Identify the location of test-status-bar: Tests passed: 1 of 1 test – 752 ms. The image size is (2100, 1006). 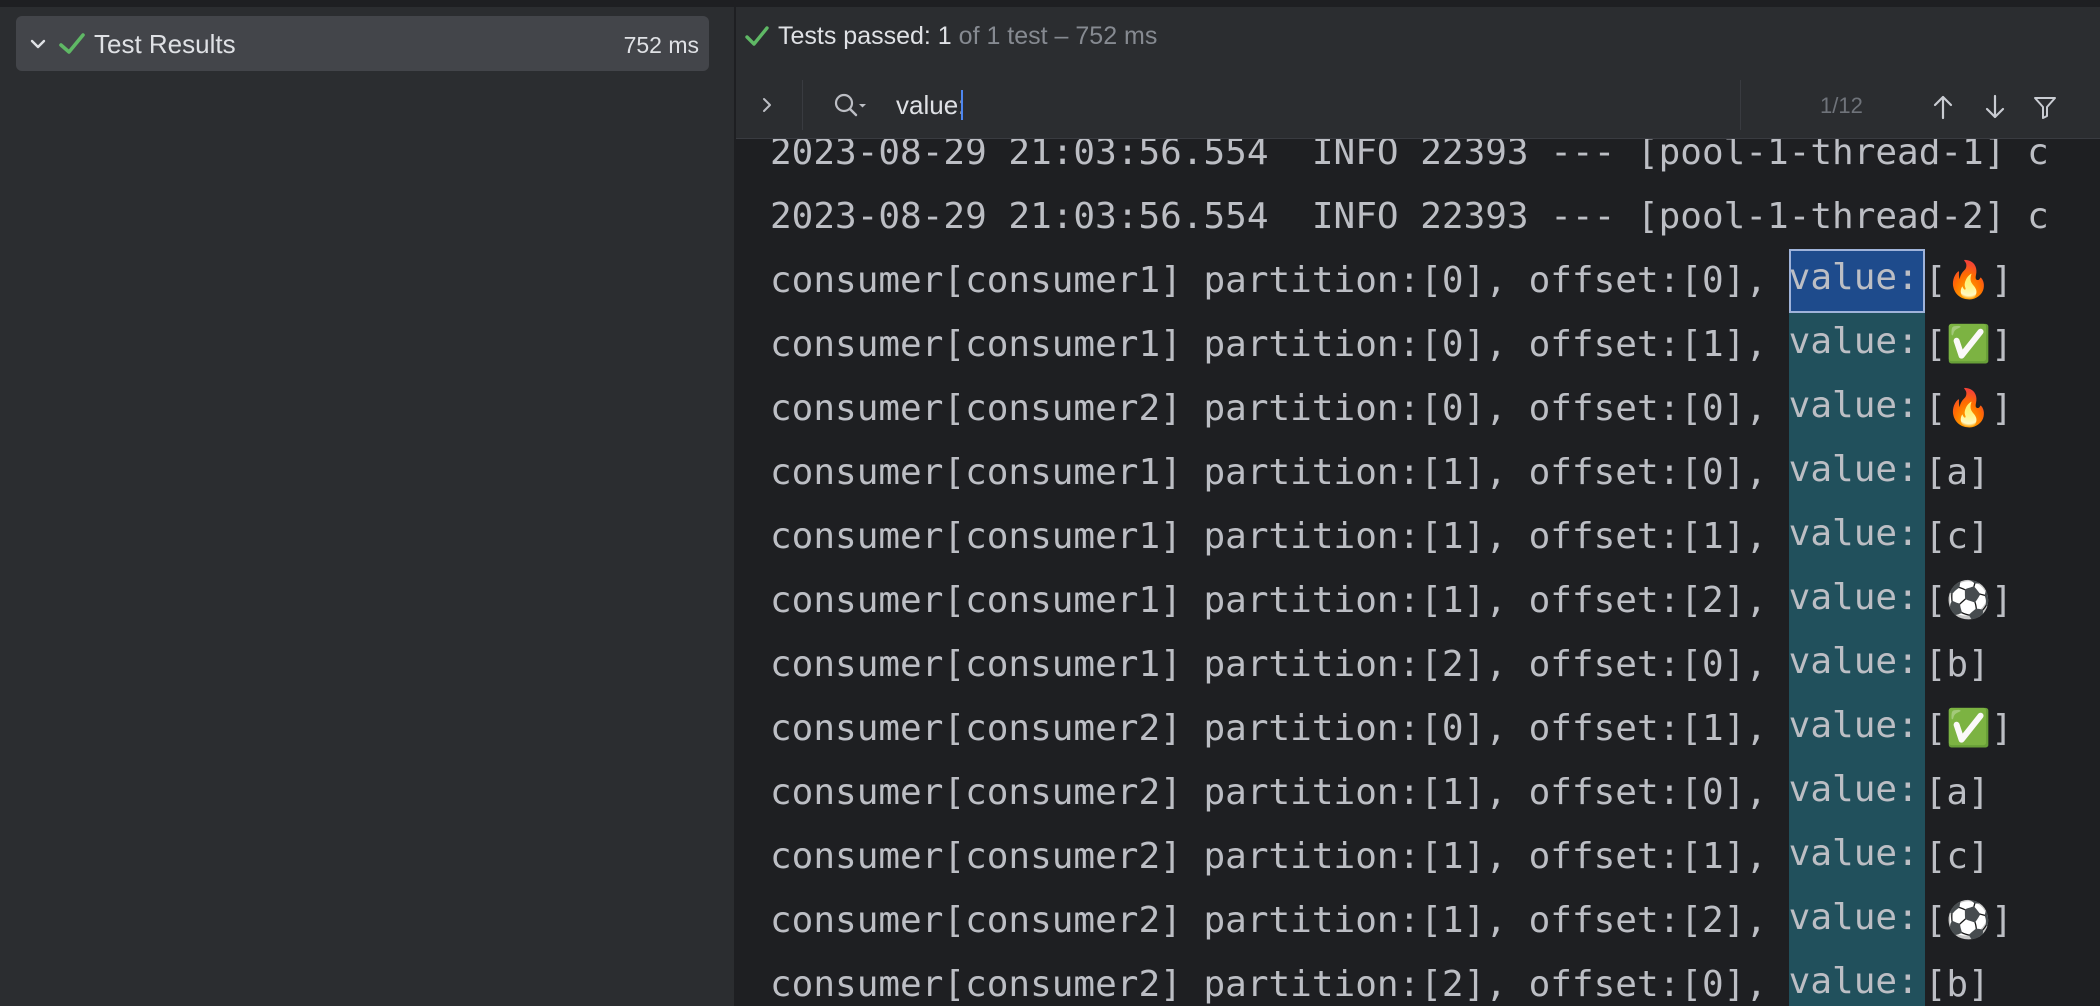
(1418, 39).